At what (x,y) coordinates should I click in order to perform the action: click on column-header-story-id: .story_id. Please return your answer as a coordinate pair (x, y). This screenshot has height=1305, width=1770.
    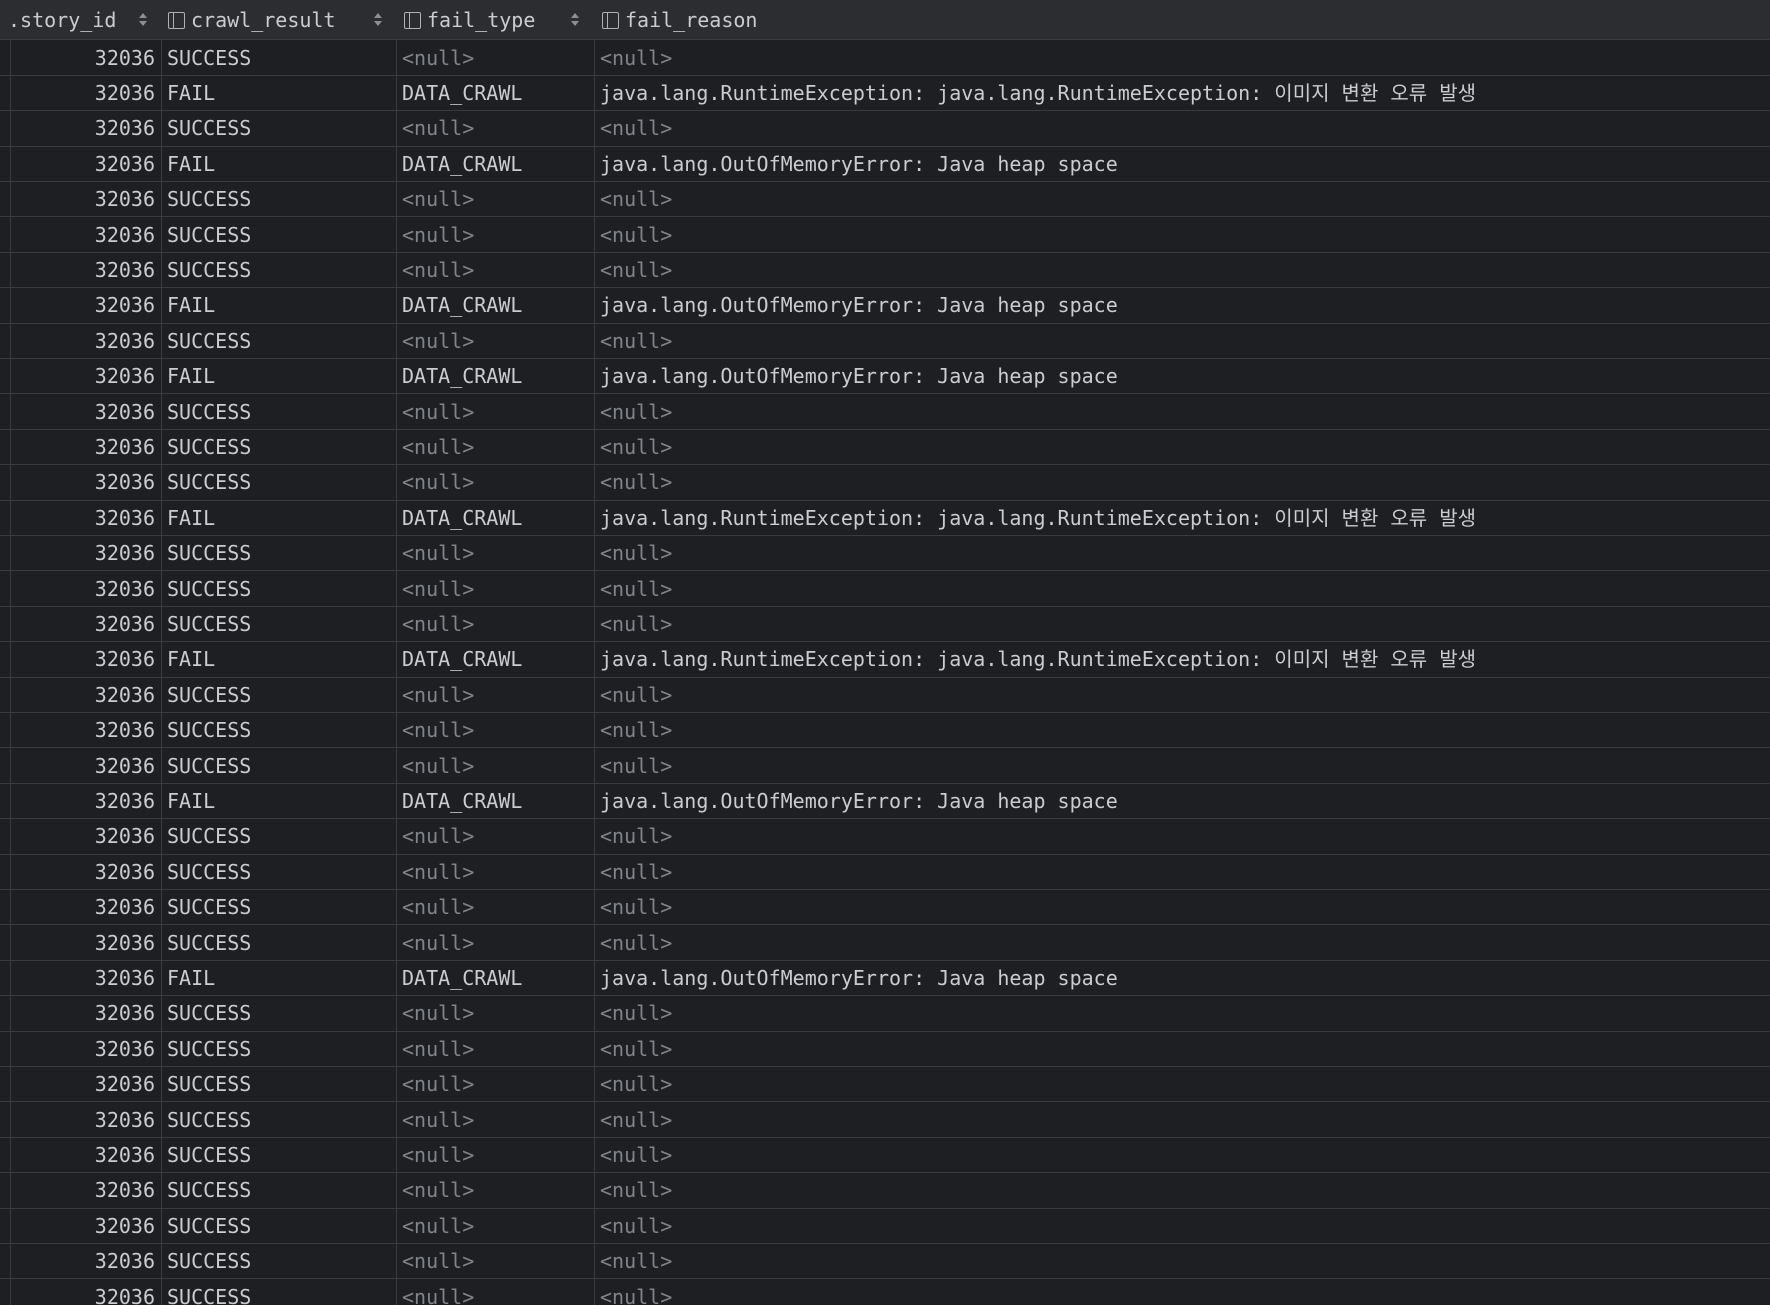
    Looking at the image, I should click on (83, 20).